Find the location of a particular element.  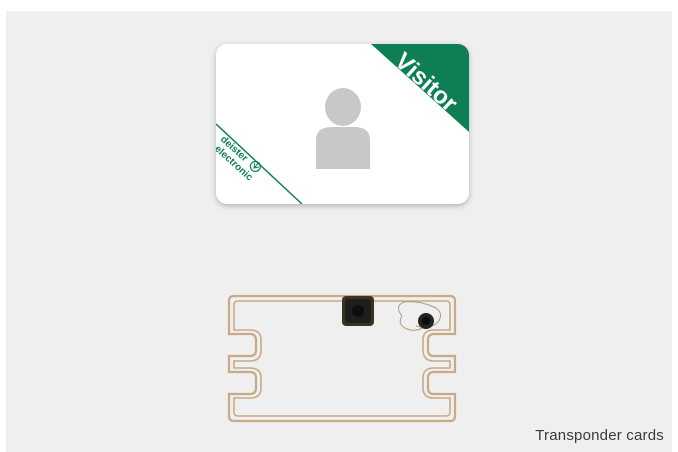

person-avatar-icon is located at coordinates (343, 128).